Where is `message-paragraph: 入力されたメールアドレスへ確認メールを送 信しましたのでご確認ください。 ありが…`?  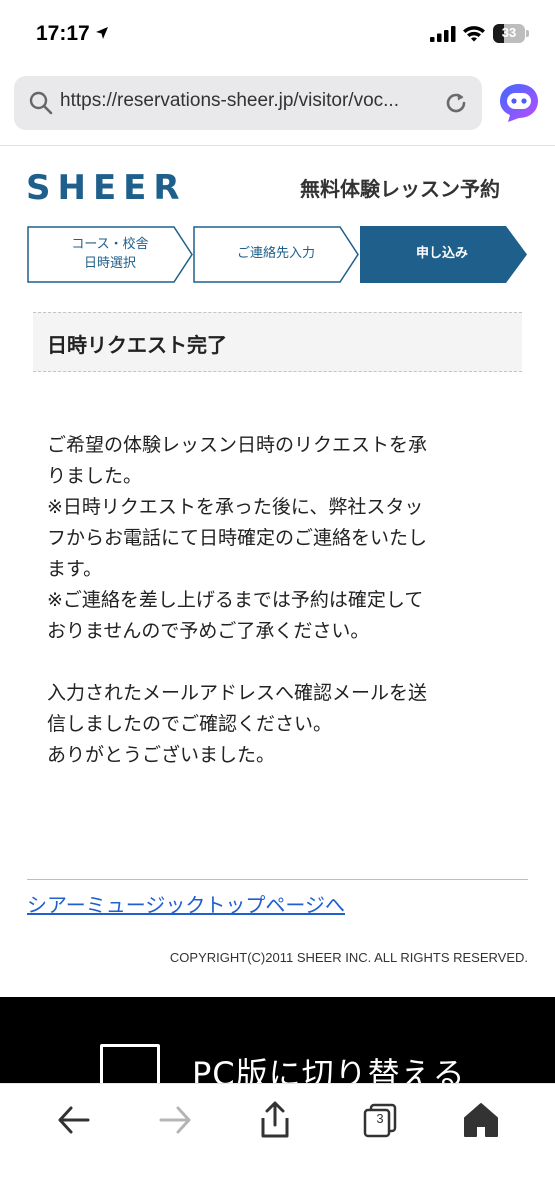 message-paragraph: 入力されたメールアドレスへ確認メールを送 信しましたのでご確認ください。 ありが… is located at coordinates (237, 724).